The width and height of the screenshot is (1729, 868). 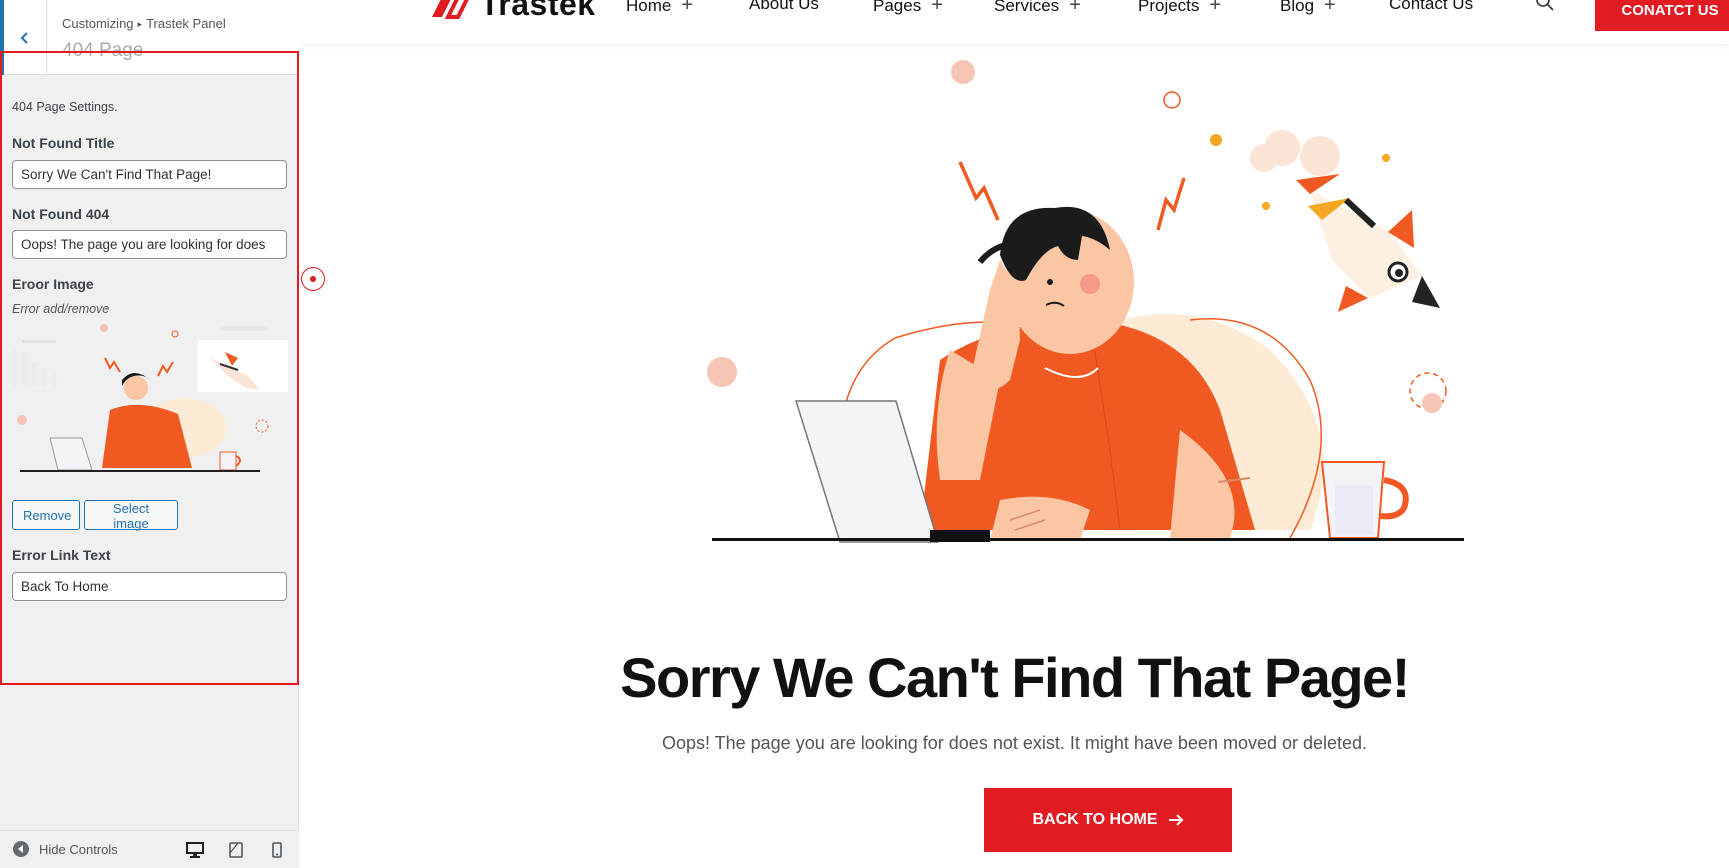 I want to click on nav-services: Services +, so click(x=1037, y=8).